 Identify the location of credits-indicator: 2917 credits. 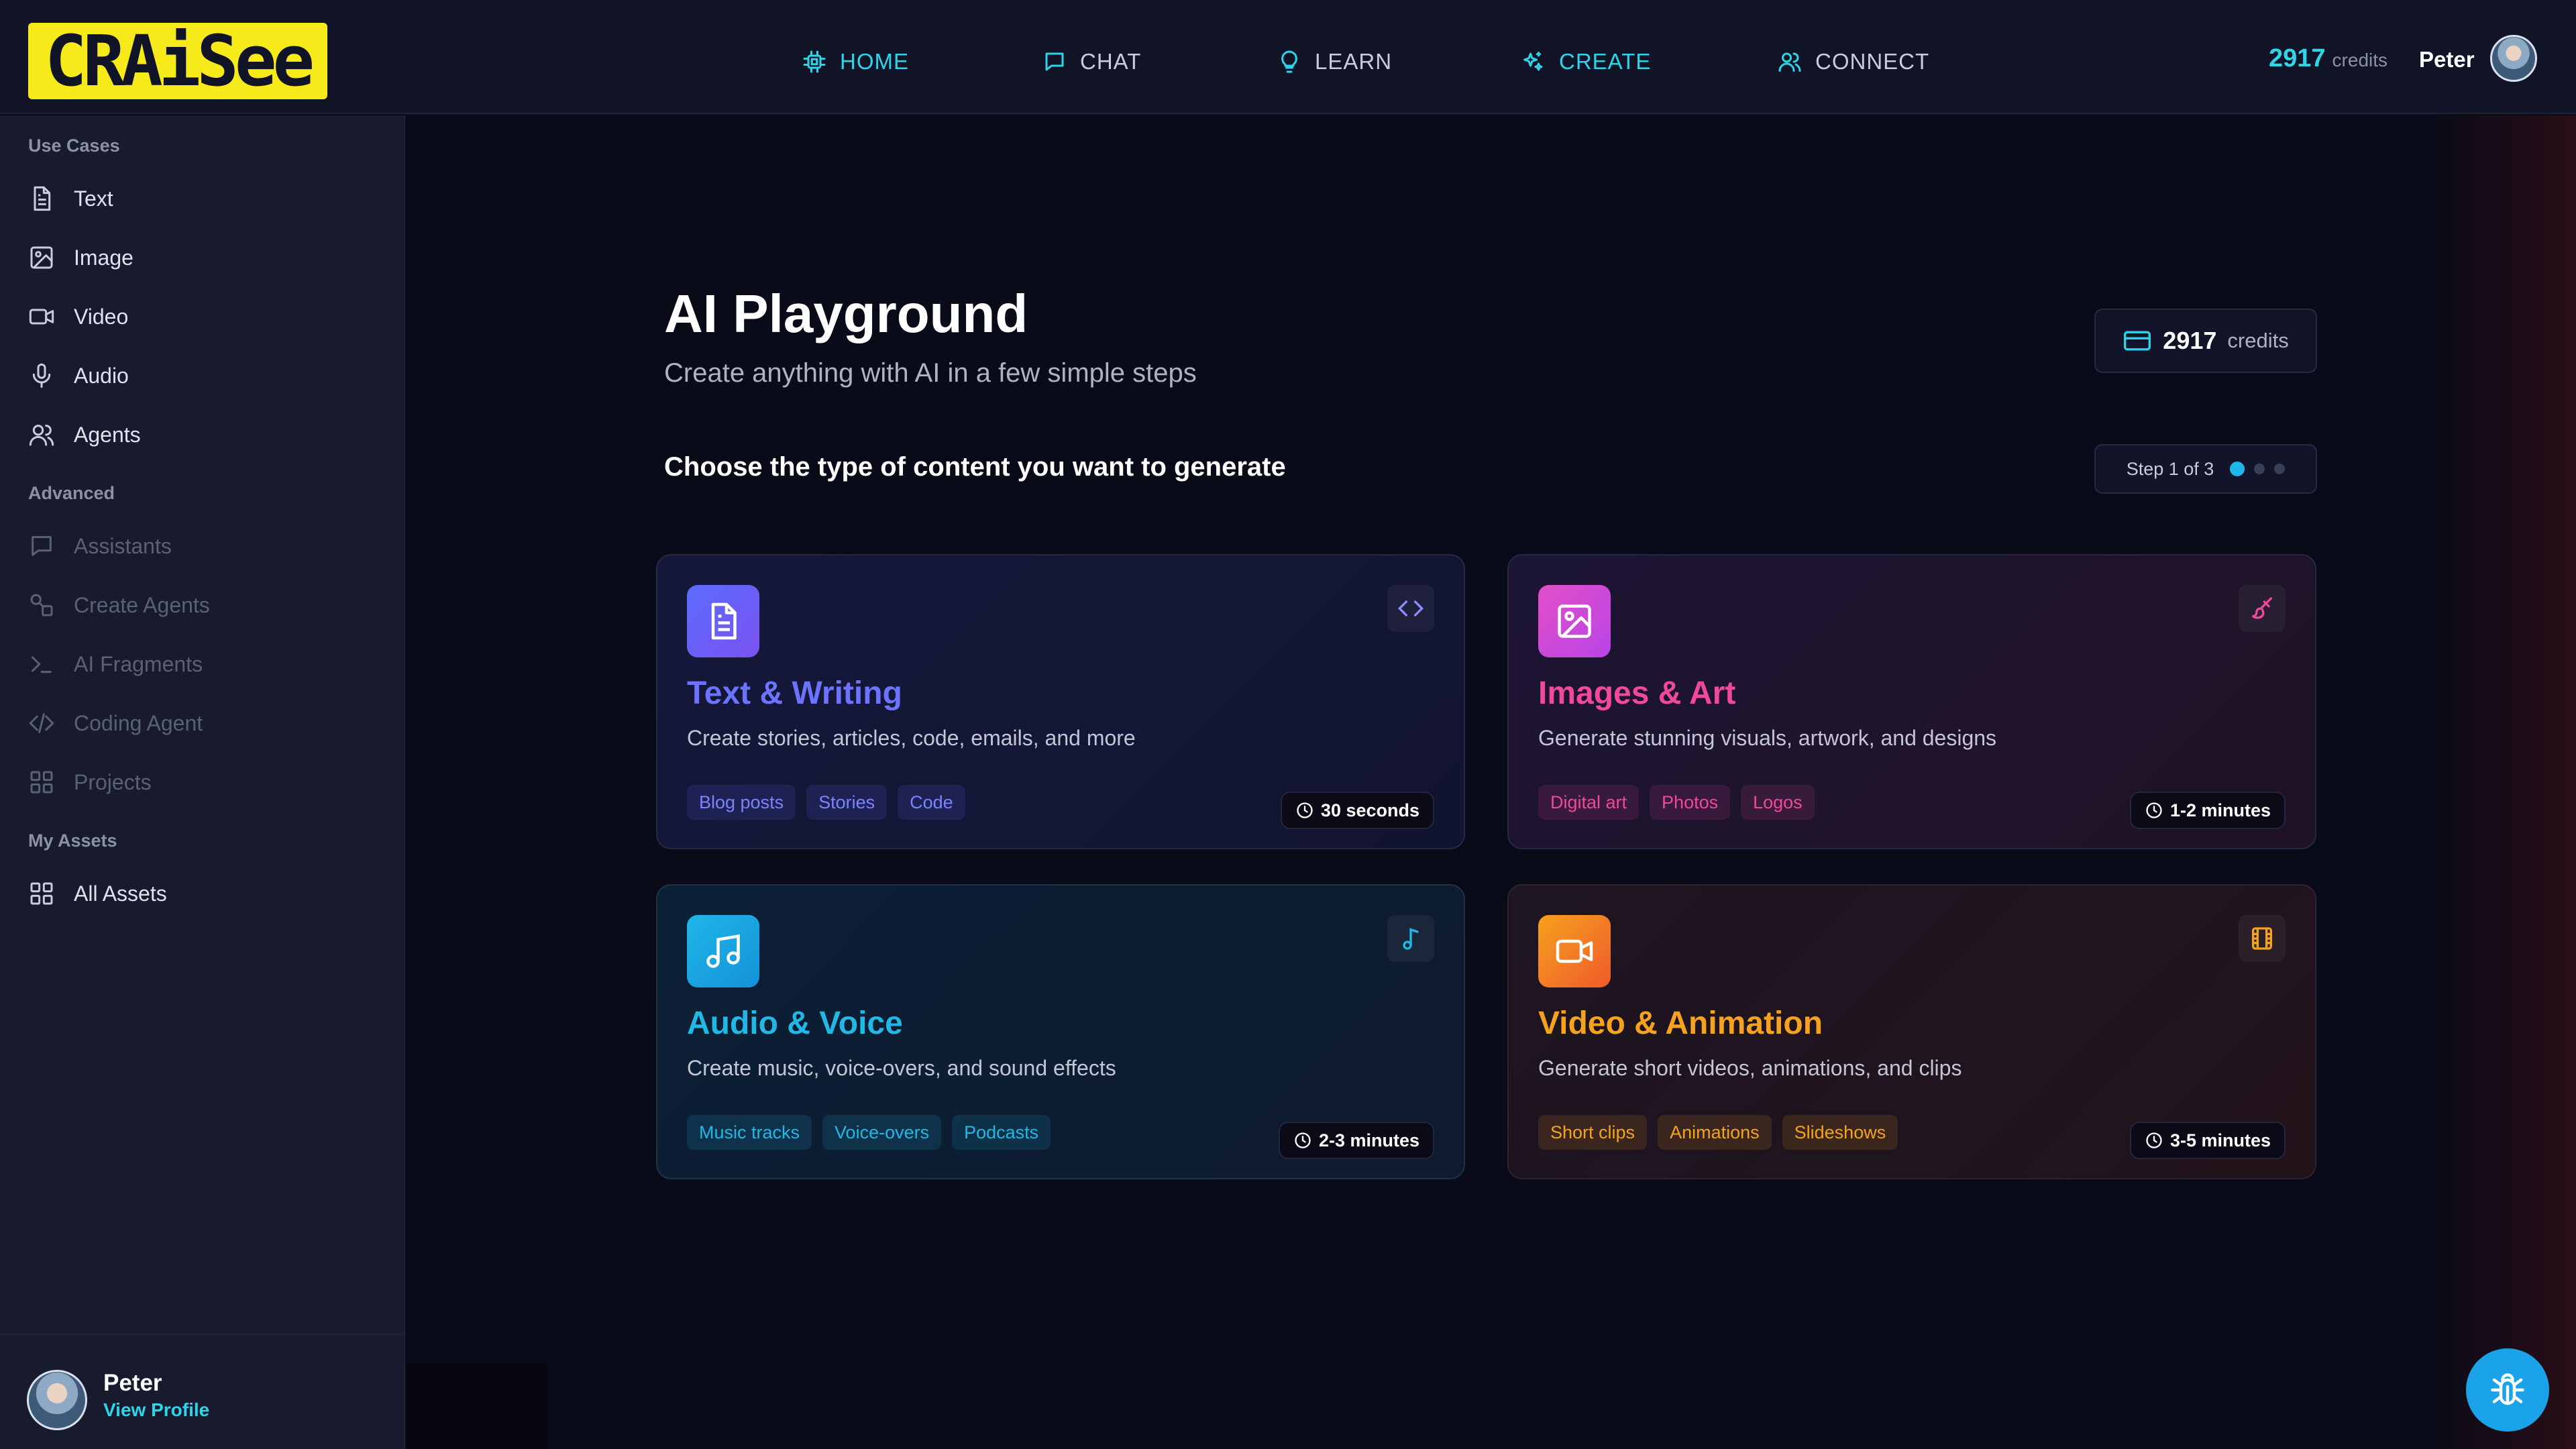
(2328, 61).